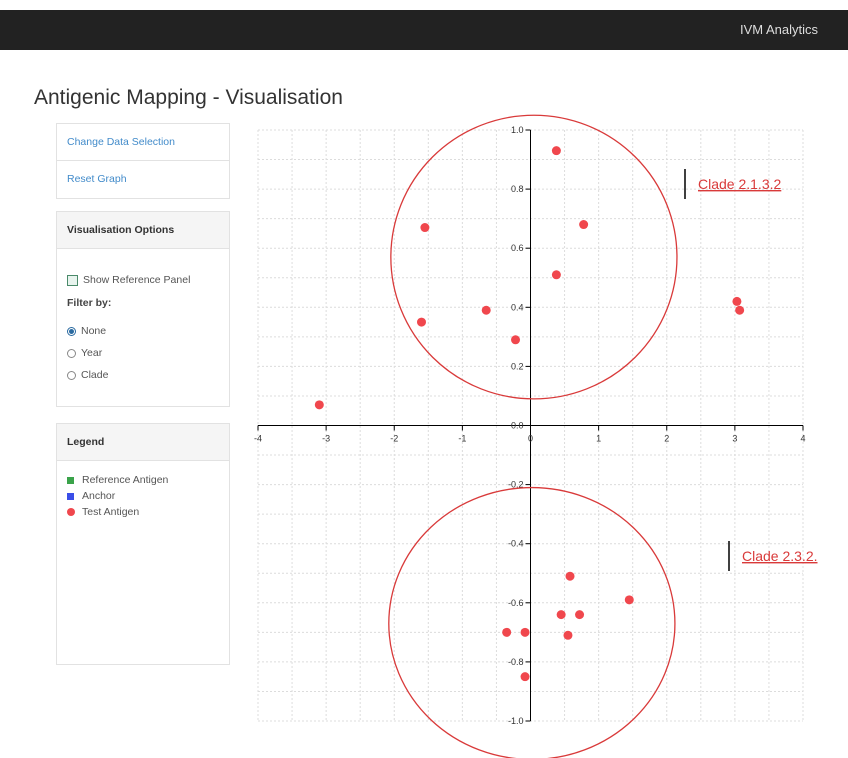 The height and width of the screenshot is (758, 848). I want to click on x-tick-label: -1, so click(462, 439).